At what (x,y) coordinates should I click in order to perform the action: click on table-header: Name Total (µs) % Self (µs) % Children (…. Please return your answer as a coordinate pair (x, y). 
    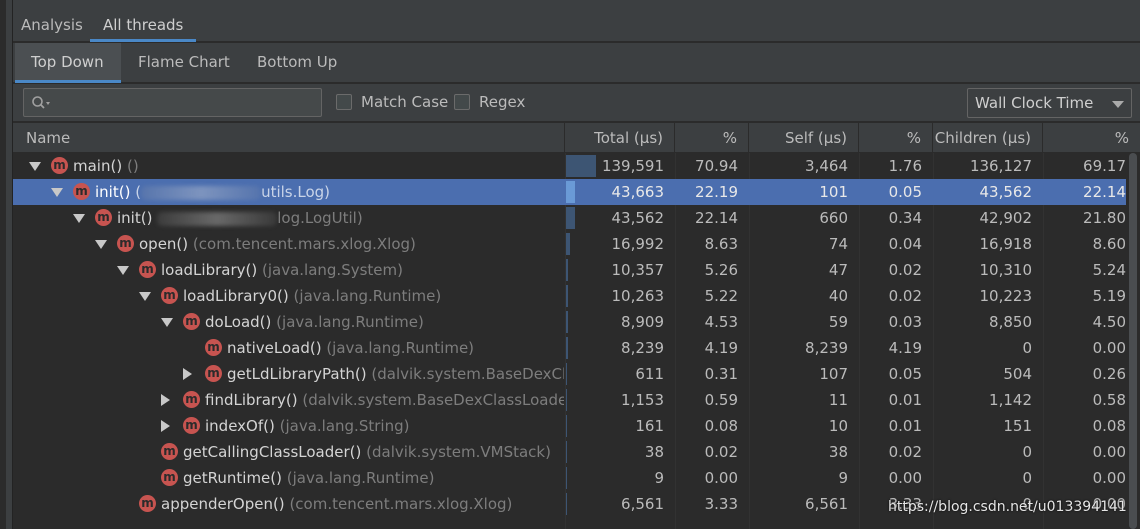
    Looking at the image, I should click on (576, 138).